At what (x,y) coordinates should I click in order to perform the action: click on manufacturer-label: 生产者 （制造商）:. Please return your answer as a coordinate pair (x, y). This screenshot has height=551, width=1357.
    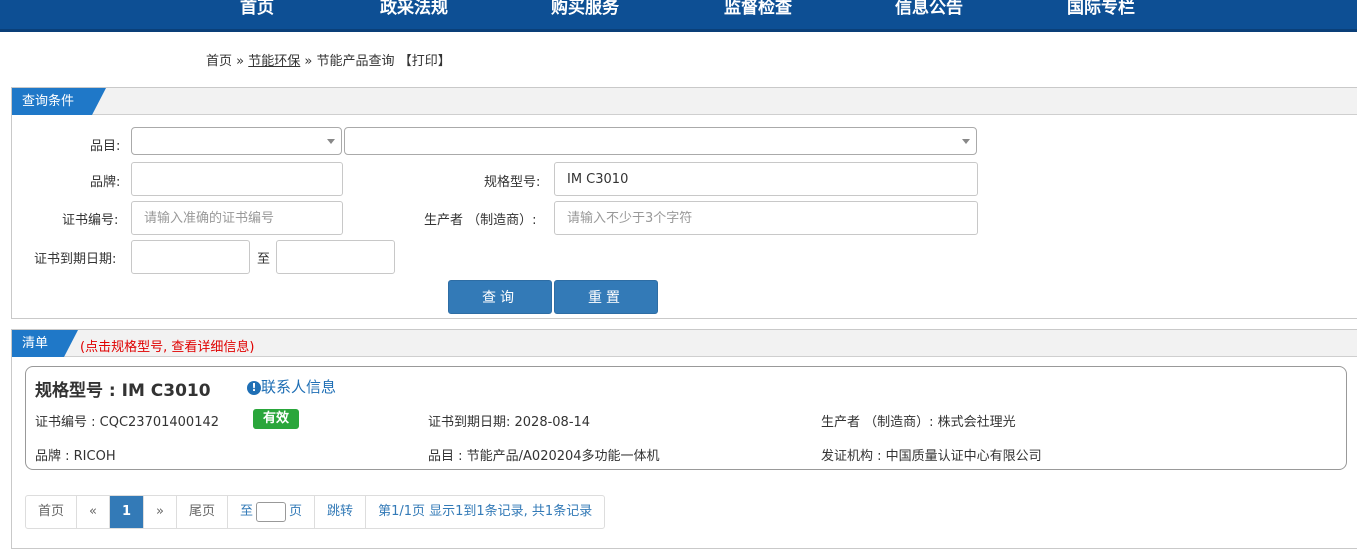
    Looking at the image, I should click on (480, 220).